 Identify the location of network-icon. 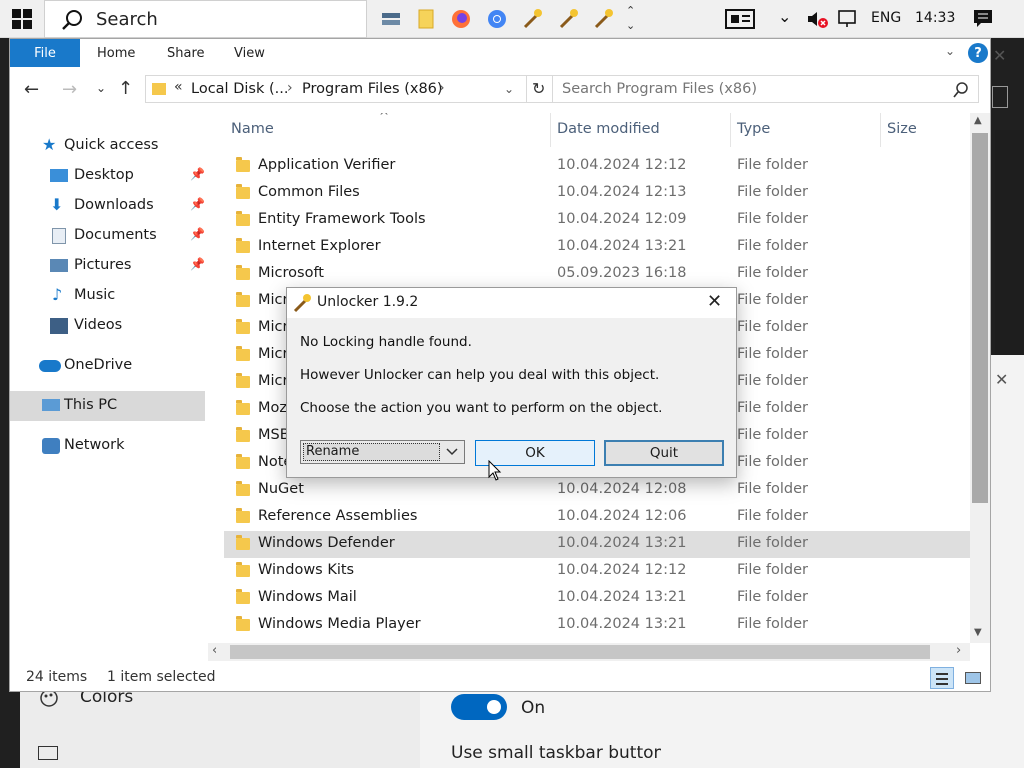
(51, 446).